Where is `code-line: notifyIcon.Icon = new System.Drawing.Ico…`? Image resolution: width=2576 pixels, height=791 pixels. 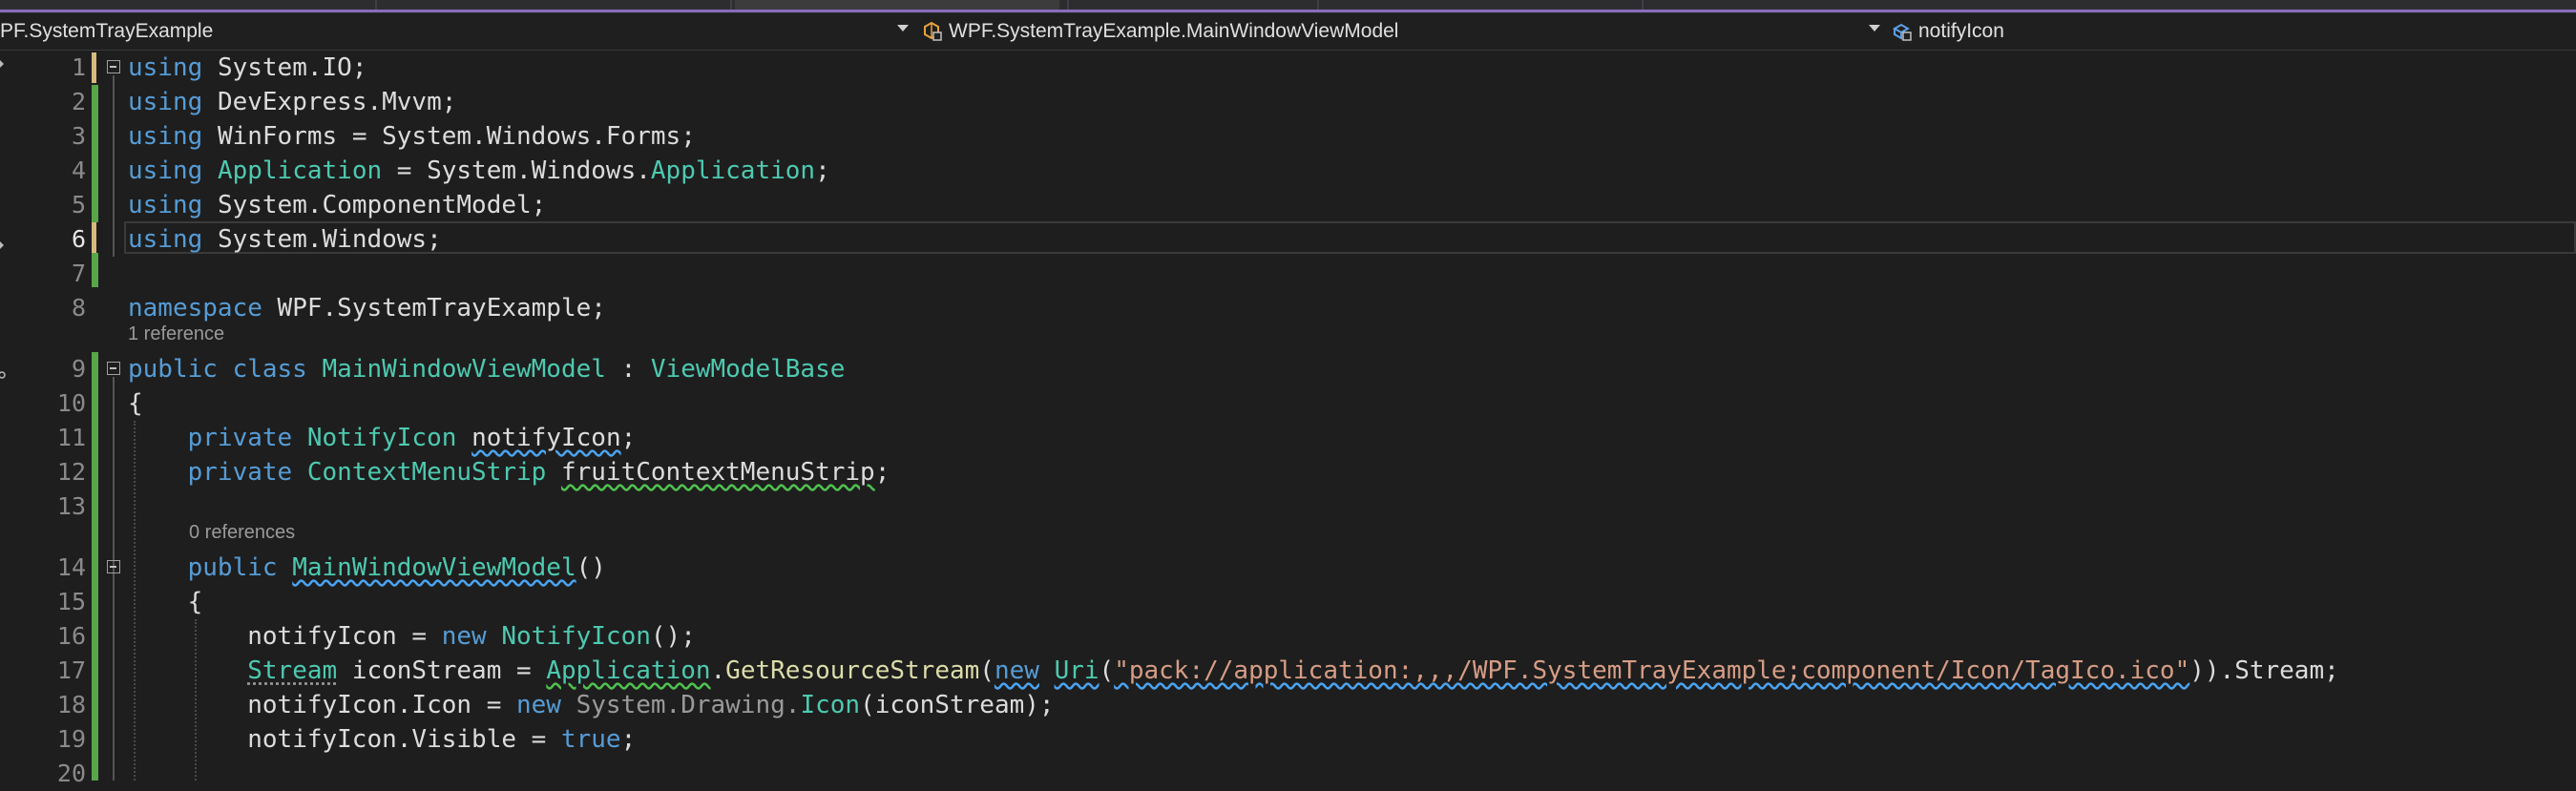 code-line: notifyIcon.Icon = new System.Drawing.Ico… is located at coordinates (591, 705).